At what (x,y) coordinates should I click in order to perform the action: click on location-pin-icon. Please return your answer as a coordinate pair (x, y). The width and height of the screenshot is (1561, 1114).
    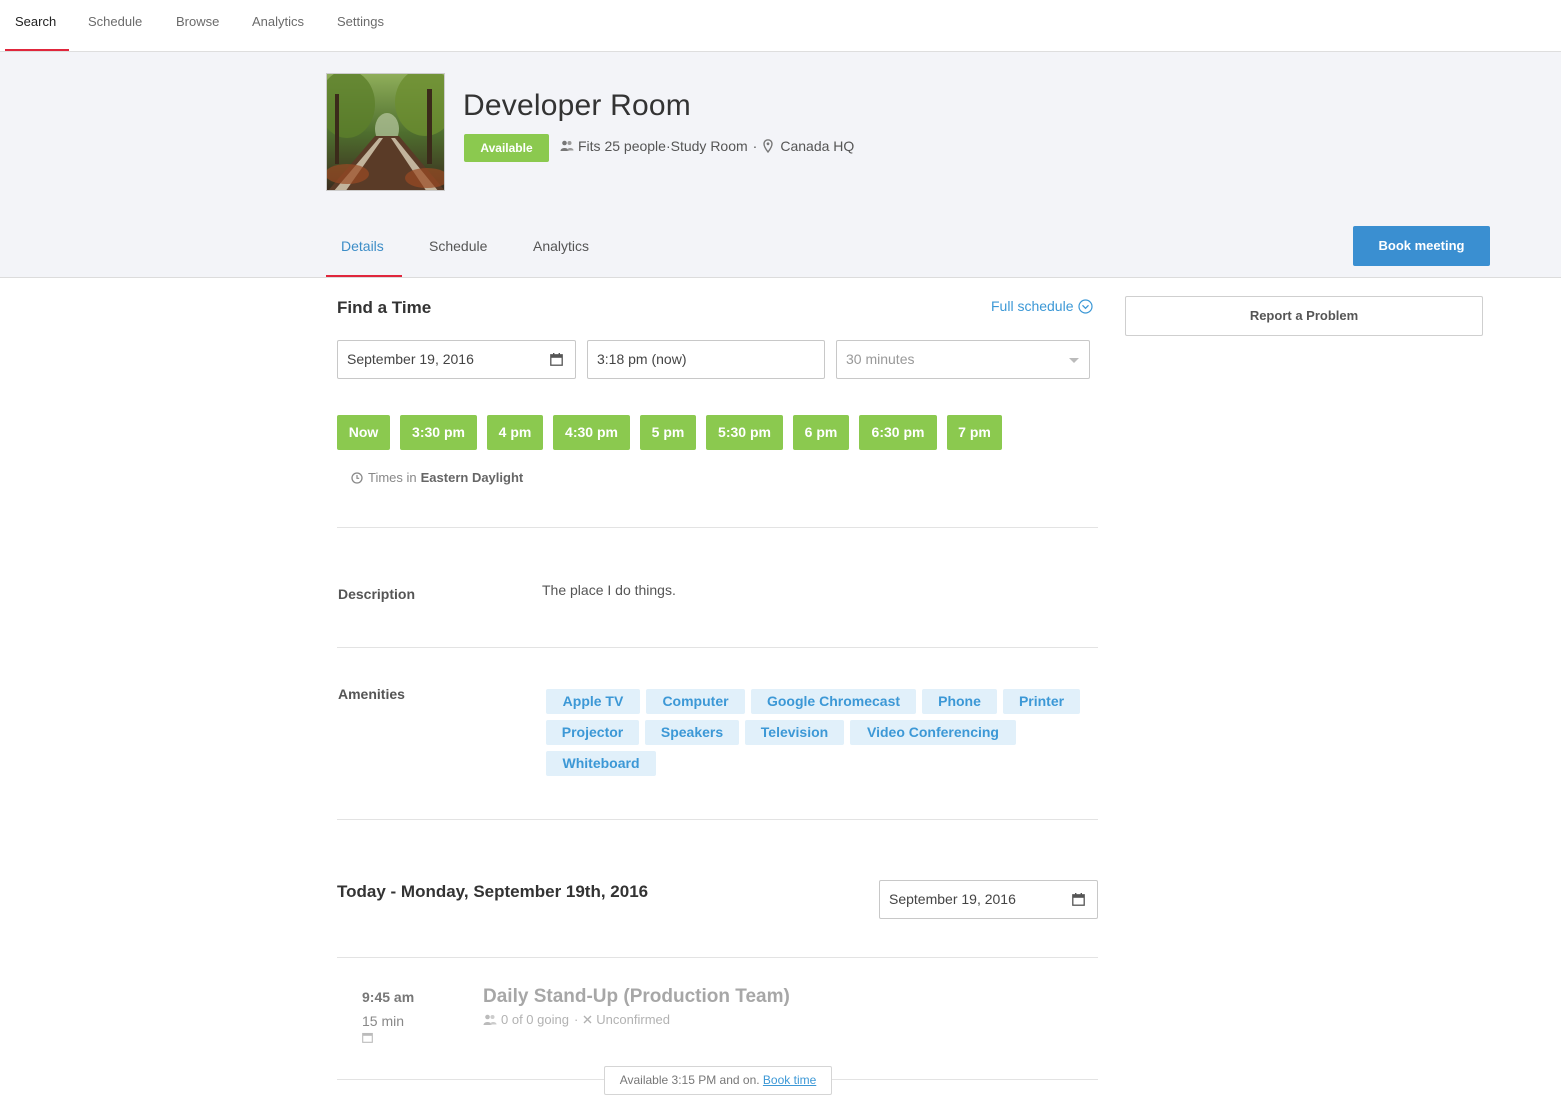
    Looking at the image, I should click on (768, 146).